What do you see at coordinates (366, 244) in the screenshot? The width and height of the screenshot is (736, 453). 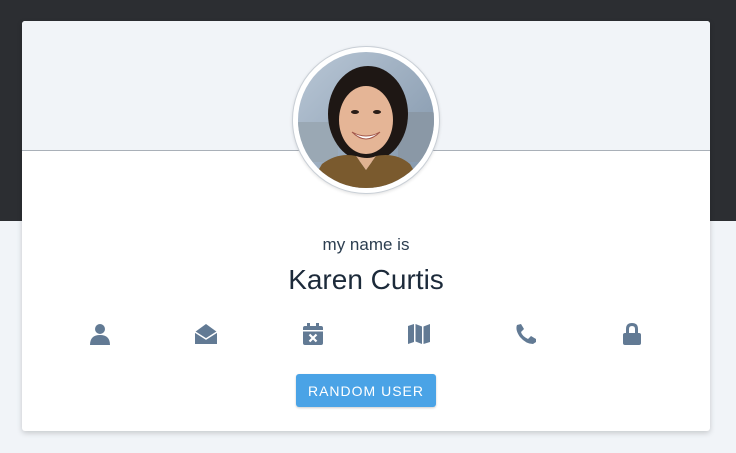 I see `name-label: my name is` at bounding box center [366, 244].